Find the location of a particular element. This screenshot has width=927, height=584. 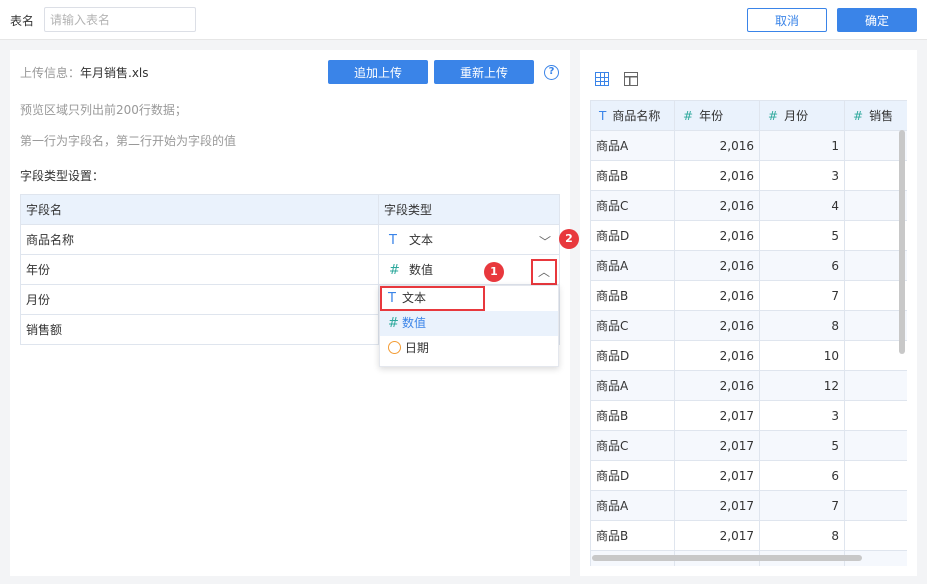

field-type-dropdown: T 文本 # 数值 日期 is located at coordinates (469, 326).